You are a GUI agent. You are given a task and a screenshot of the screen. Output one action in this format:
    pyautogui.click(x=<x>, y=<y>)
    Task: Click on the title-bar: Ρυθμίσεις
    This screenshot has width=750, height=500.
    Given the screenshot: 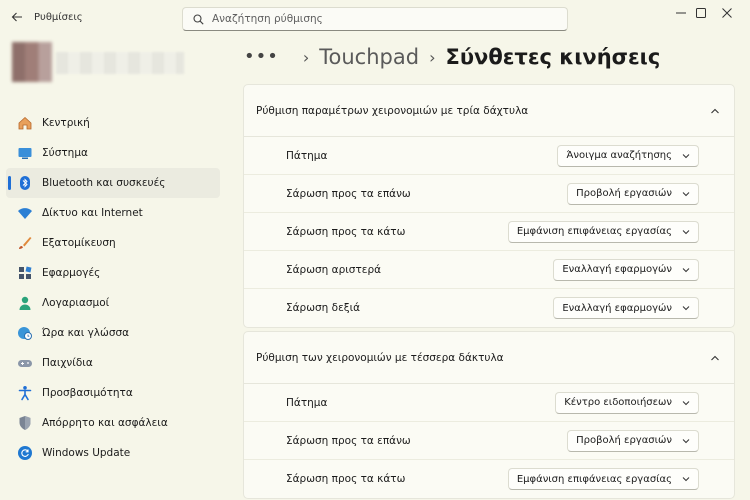 What is the action you would take?
    pyautogui.click(x=375, y=18)
    